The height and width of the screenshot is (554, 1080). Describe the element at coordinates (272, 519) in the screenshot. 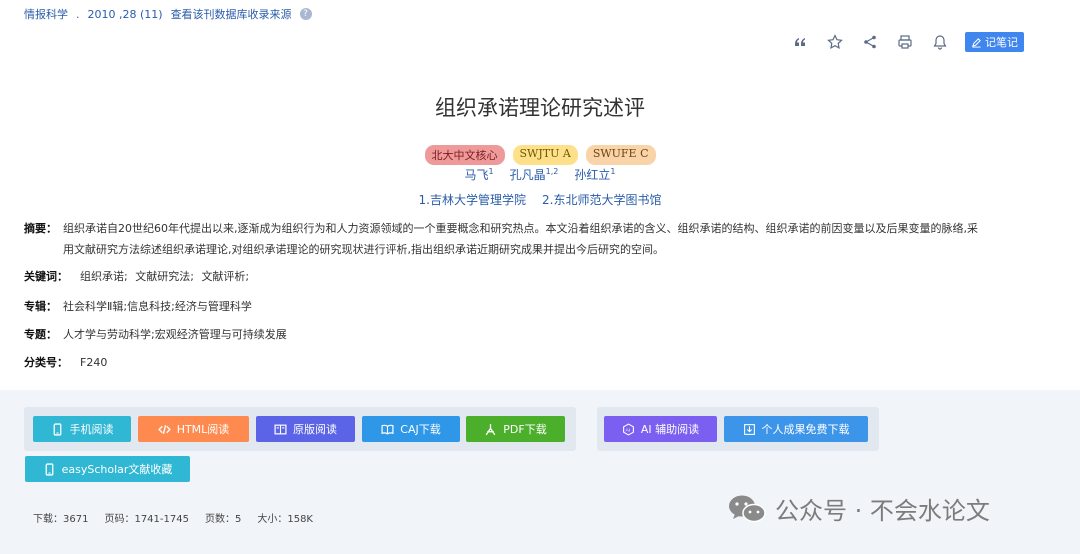

I see `size-label: 大小：` at that location.